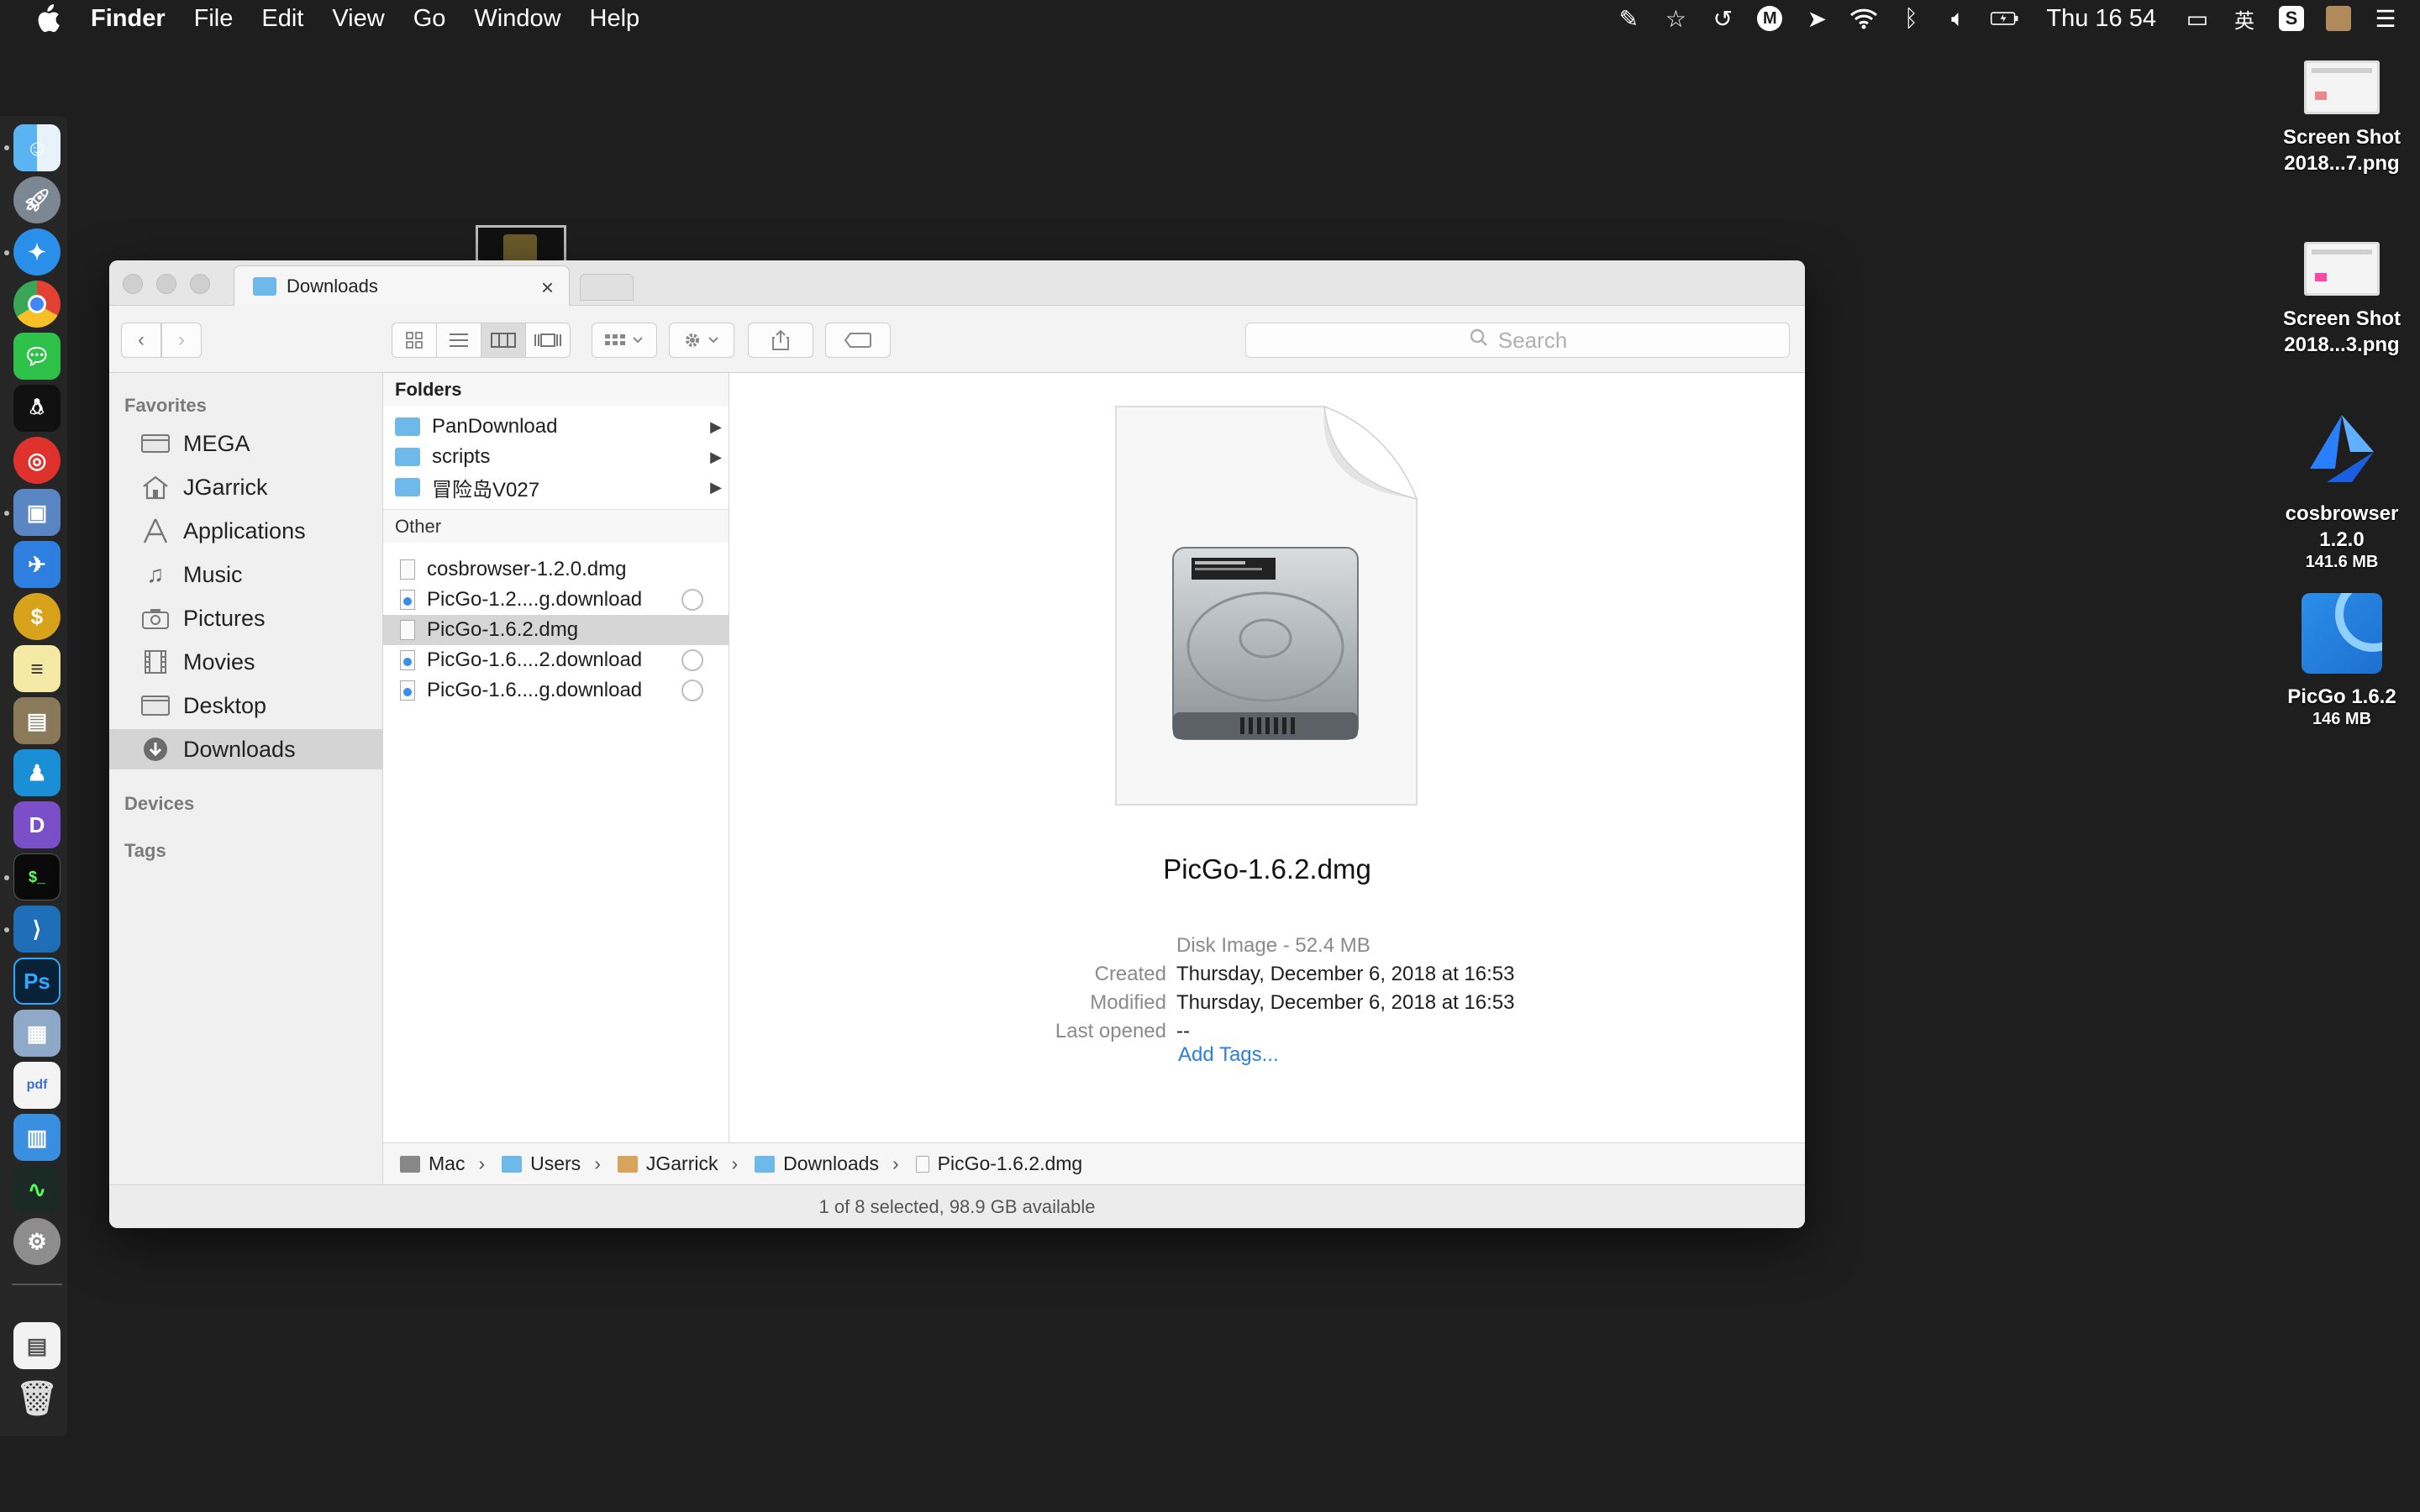  What do you see at coordinates (414, 340) in the screenshot?
I see `icon-view-button` at bounding box center [414, 340].